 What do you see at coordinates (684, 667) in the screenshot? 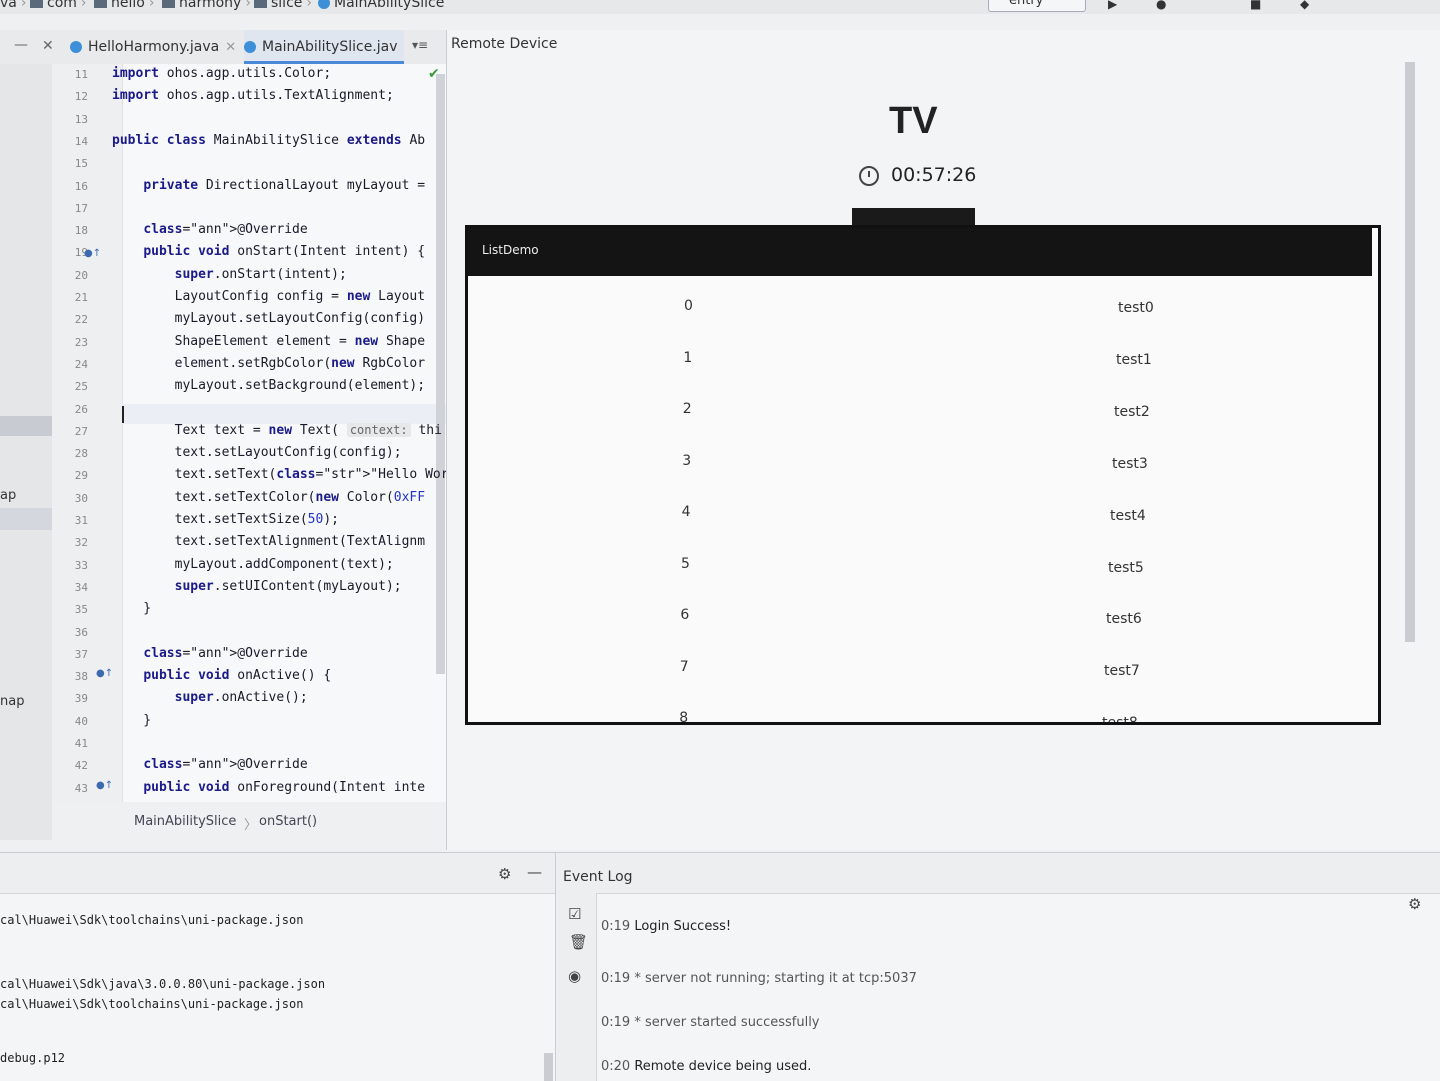
I see `list-item-index: 7` at bounding box center [684, 667].